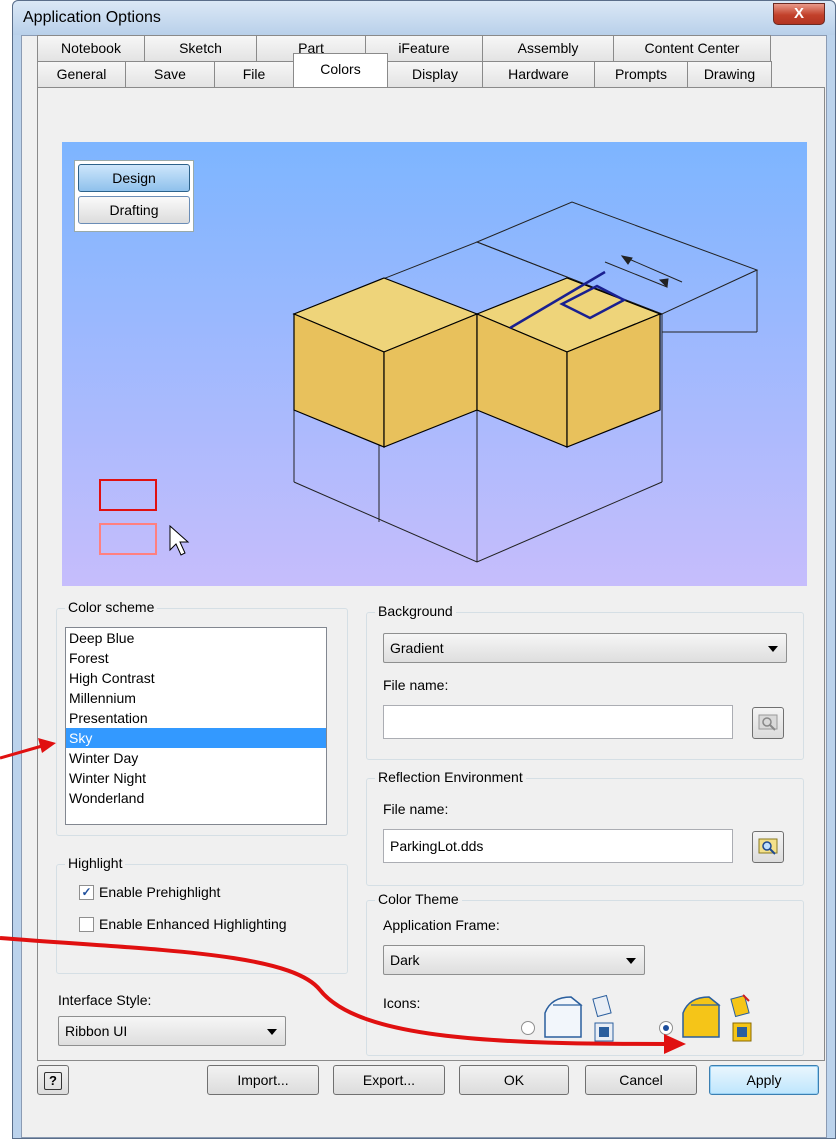 The image size is (836, 1139). Describe the element at coordinates (666, 1028) in the screenshot. I see `icons-color-radio` at that location.